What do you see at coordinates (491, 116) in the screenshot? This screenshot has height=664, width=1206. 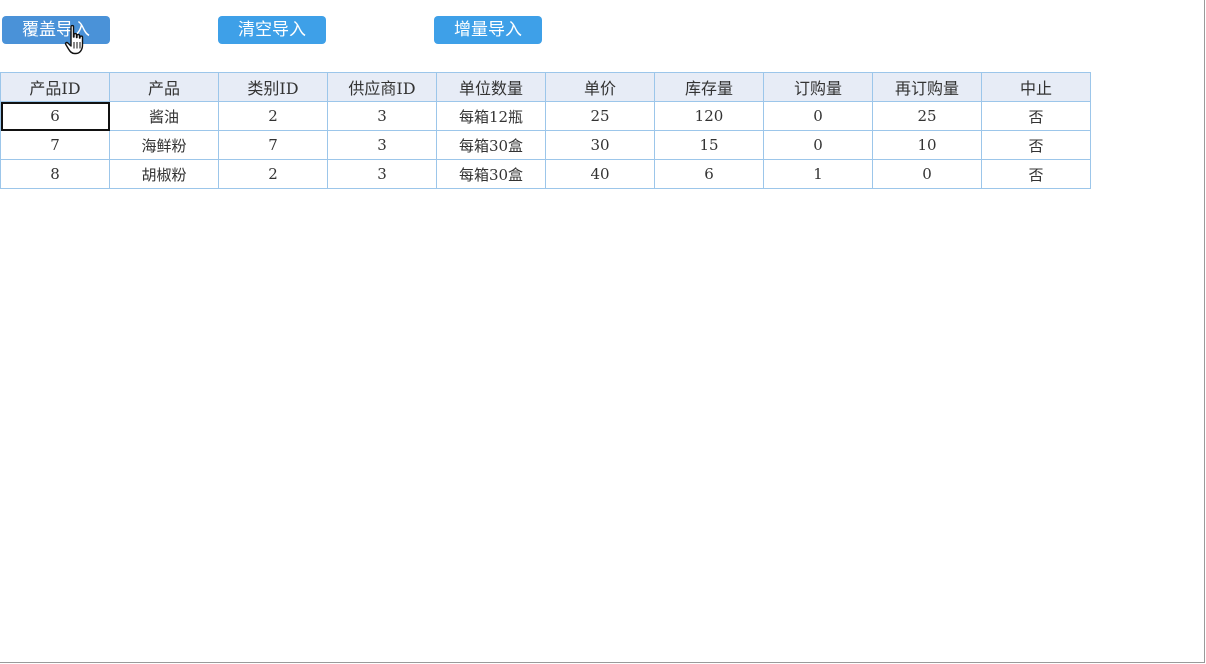 I see `table-cell: 每箱12瓶` at bounding box center [491, 116].